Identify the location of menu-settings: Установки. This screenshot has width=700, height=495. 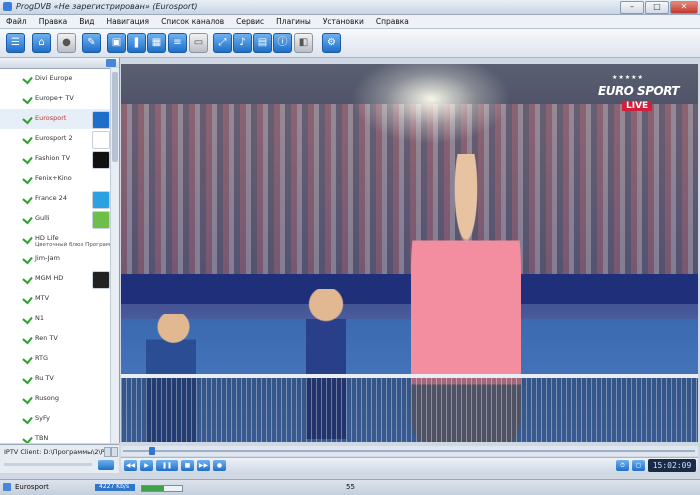
(343, 21).